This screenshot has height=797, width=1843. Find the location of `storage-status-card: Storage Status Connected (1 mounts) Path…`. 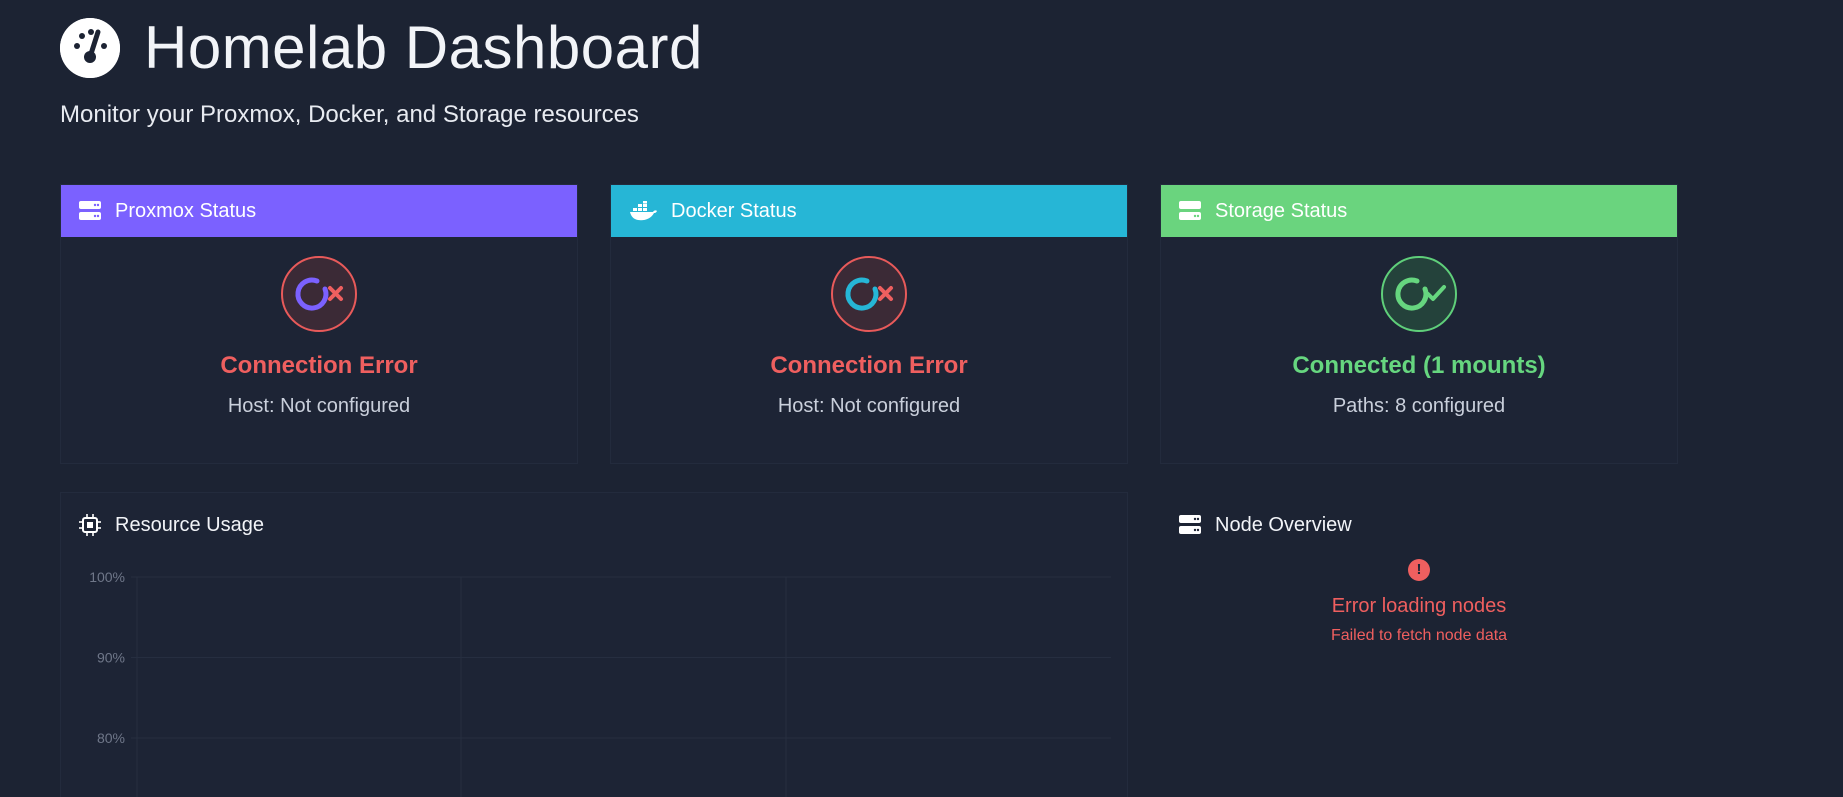

storage-status-card: Storage Status Connected (1 mounts) Path… is located at coordinates (1419, 324).